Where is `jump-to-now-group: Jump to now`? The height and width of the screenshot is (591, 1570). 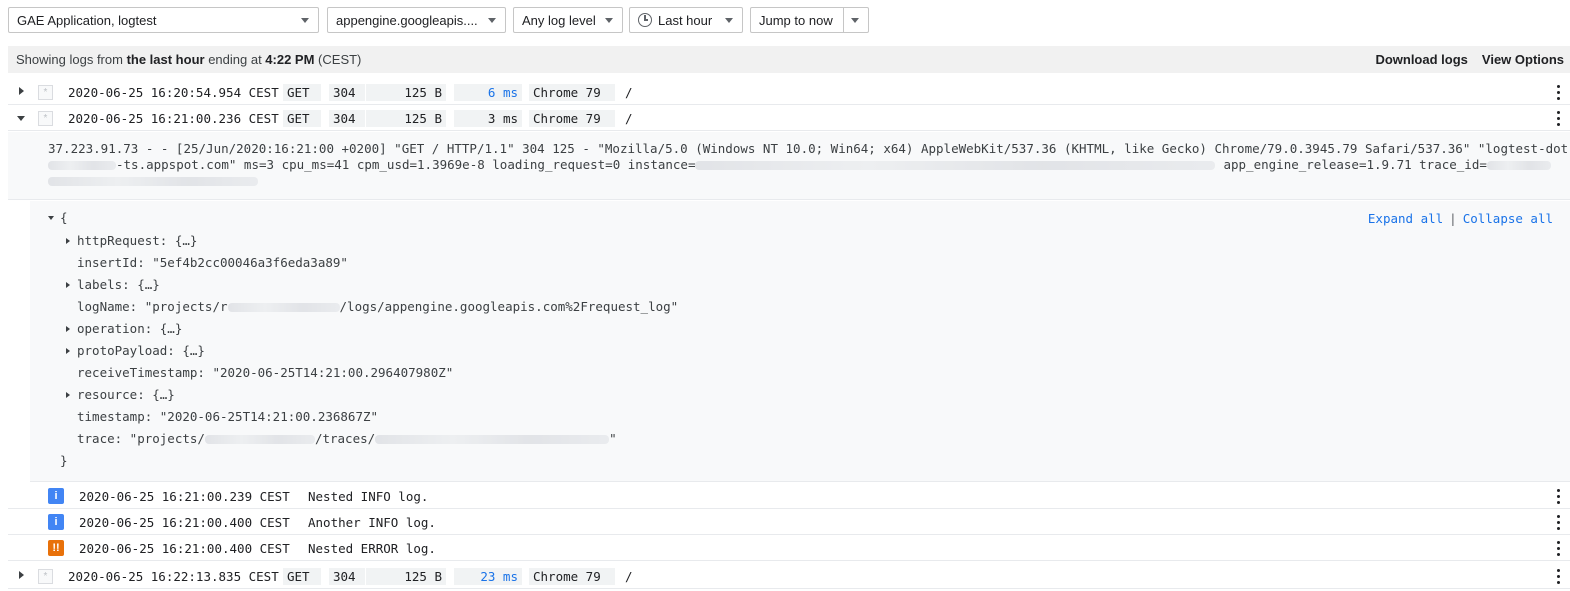
jump-to-now-group: Jump to now is located at coordinates (809, 20).